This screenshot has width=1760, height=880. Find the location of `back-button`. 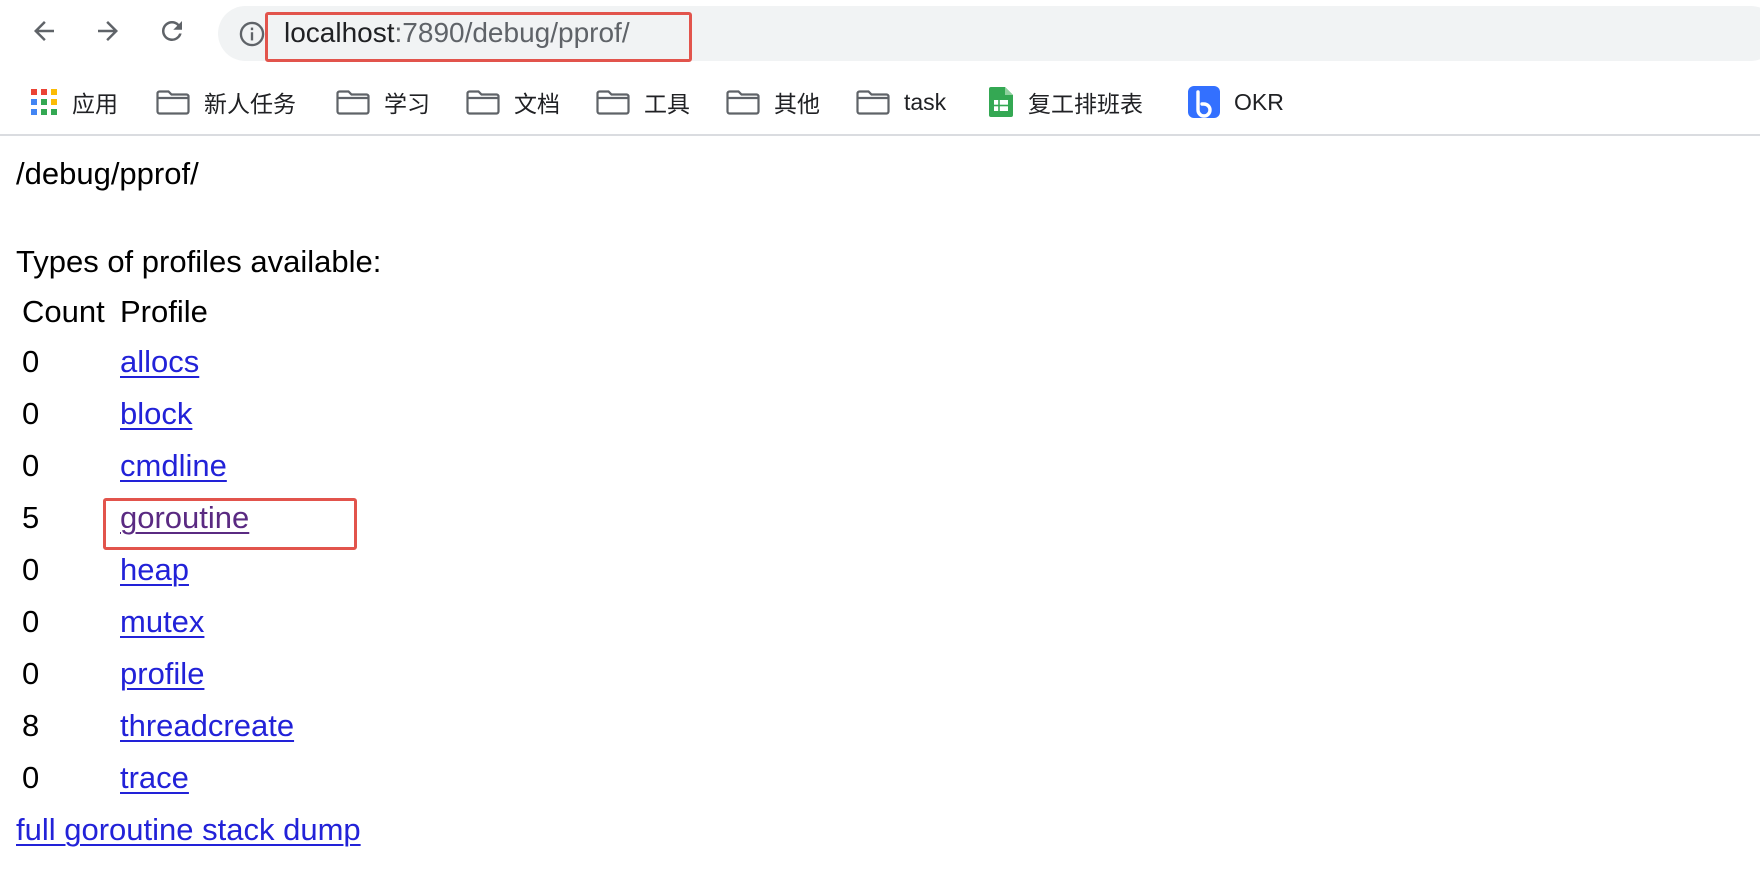

back-button is located at coordinates (44, 31).